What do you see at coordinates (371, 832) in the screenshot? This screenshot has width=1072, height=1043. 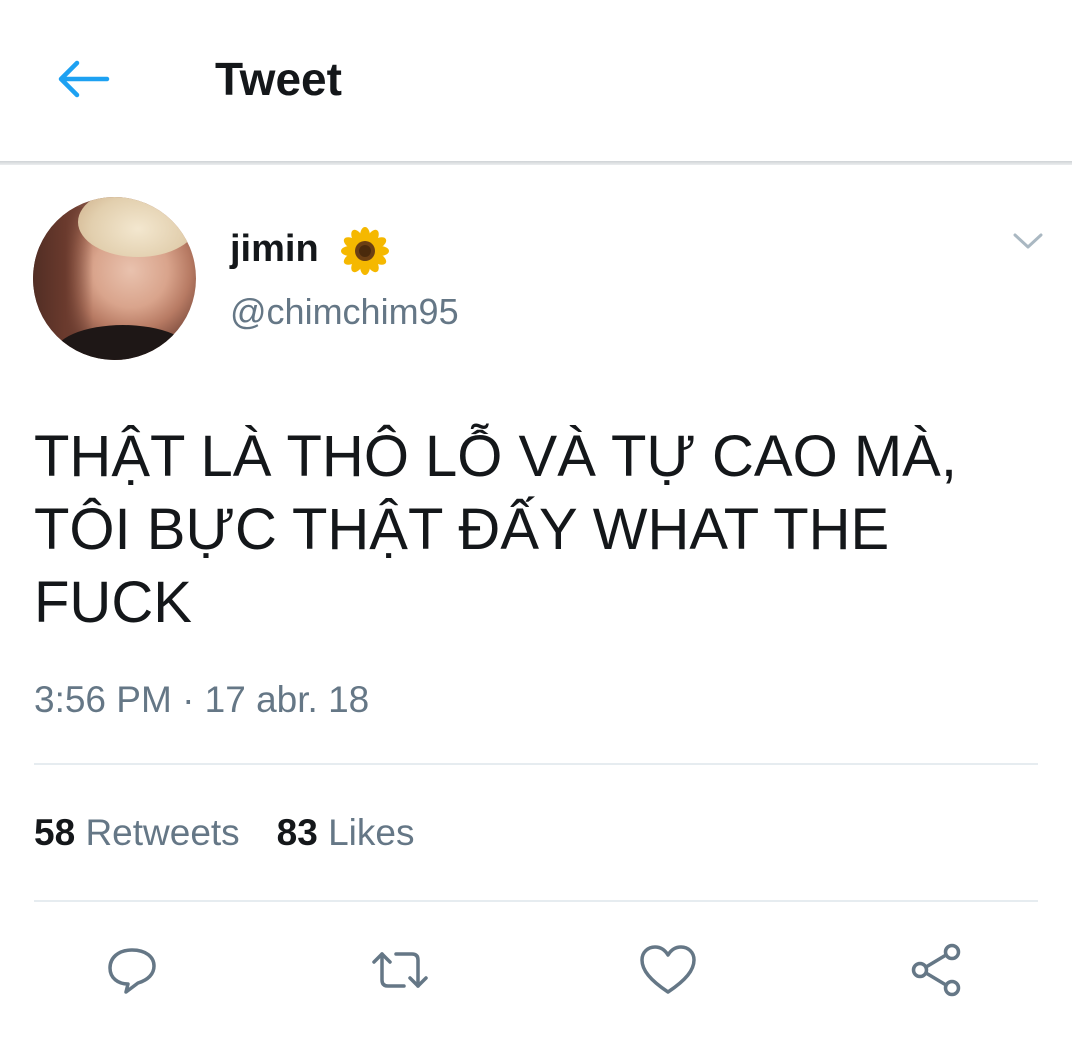 I see `likes-label: Likes` at bounding box center [371, 832].